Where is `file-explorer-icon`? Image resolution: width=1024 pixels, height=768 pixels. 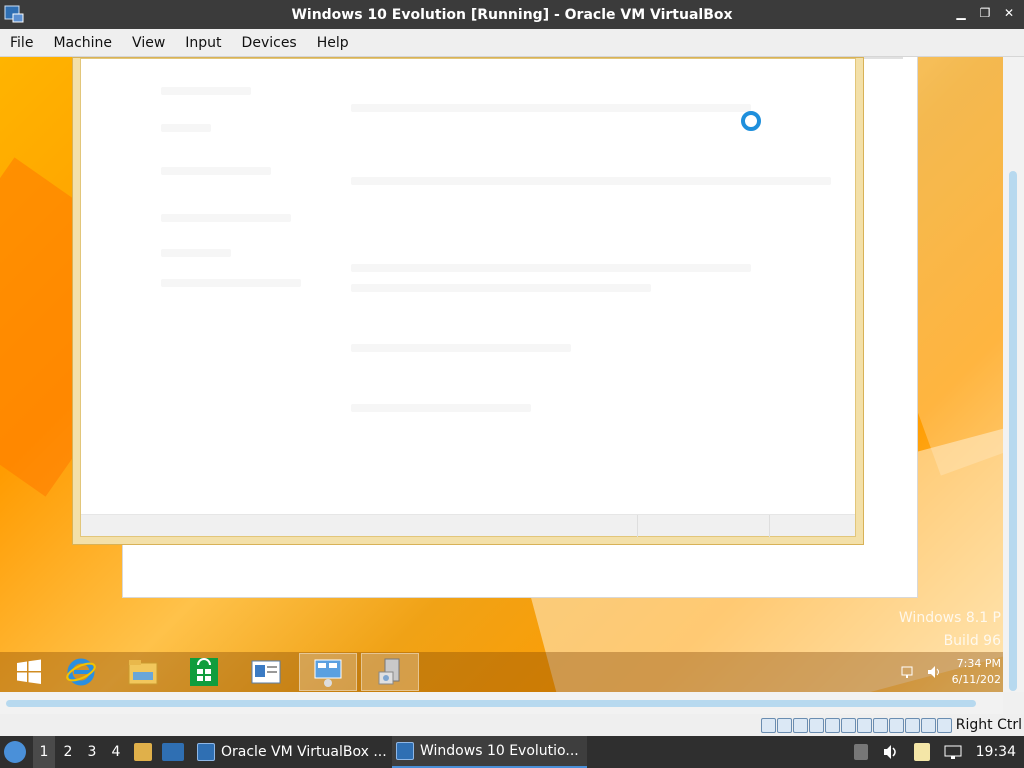 file-explorer-icon is located at coordinates (143, 672).